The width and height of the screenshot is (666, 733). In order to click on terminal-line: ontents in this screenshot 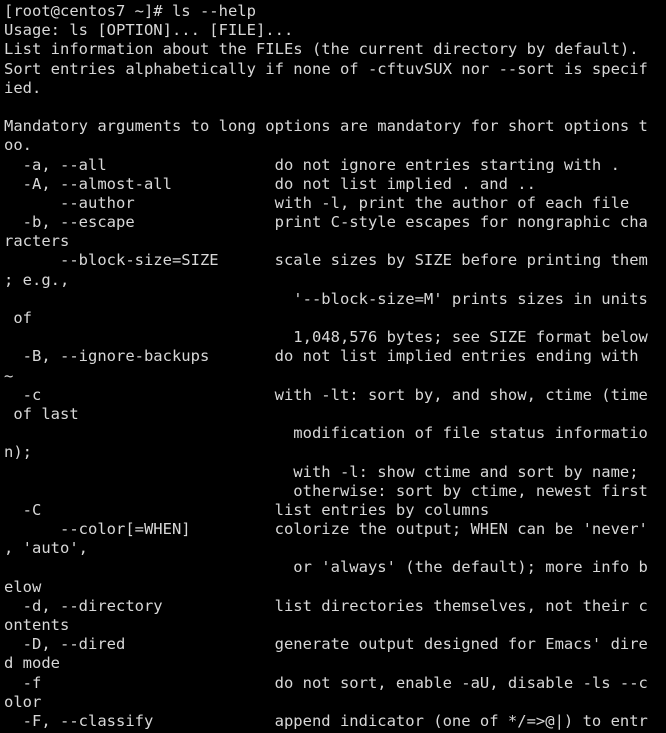, I will do `click(37, 625)`.